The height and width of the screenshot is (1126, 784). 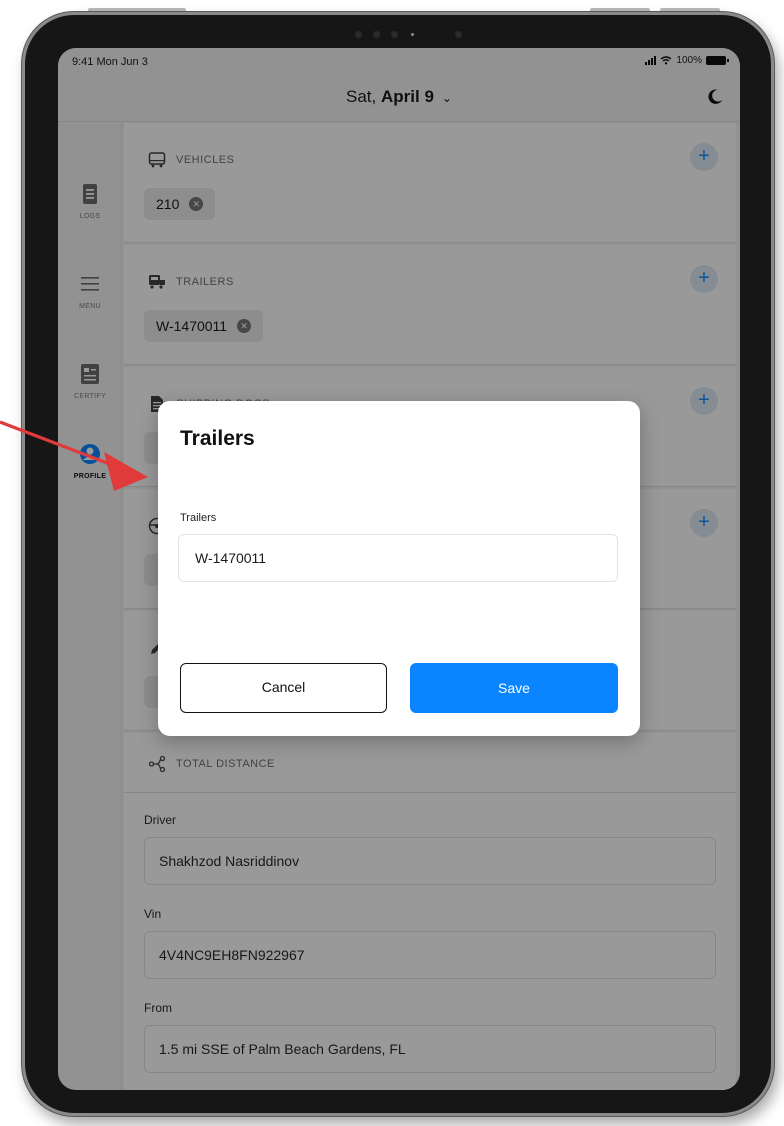 I want to click on dialog-title: Trailers, so click(x=217, y=438).